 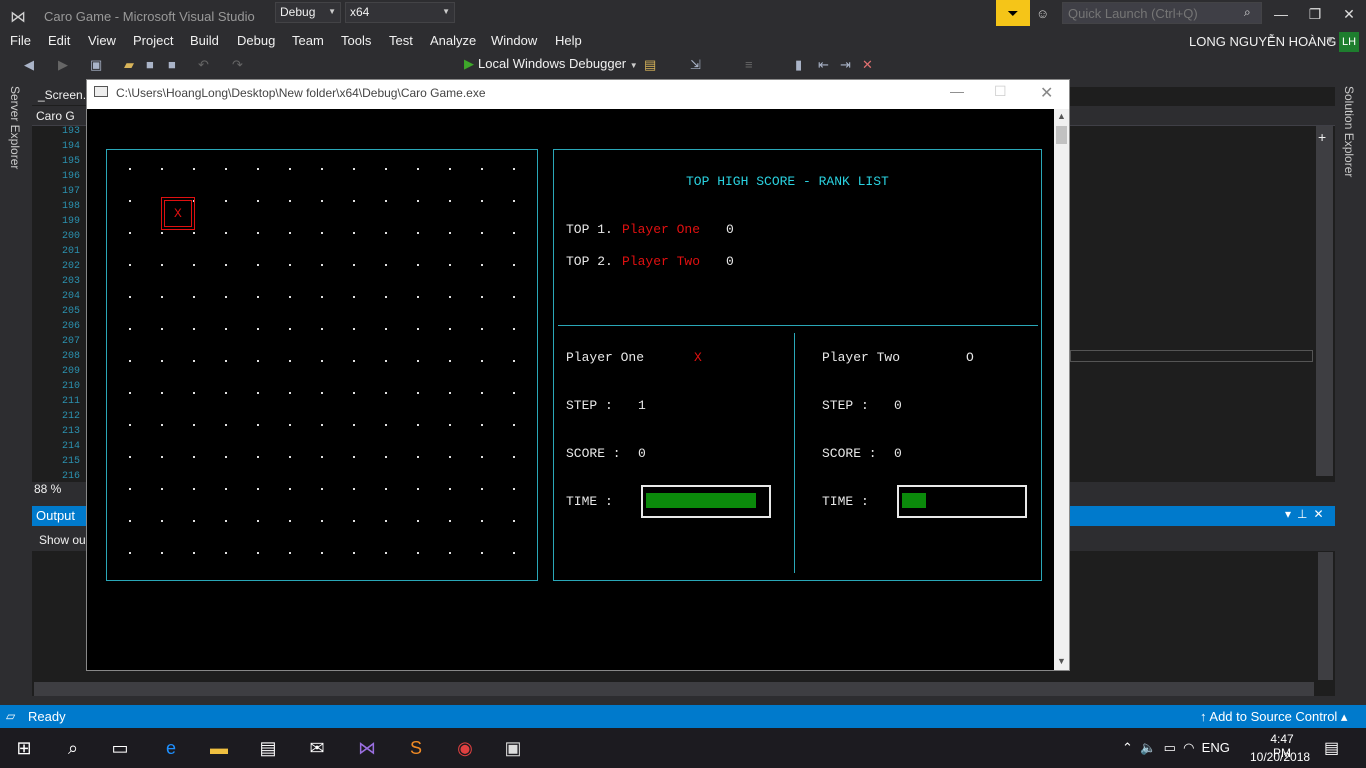 I want to click on process-icon: ▤, so click(x=650, y=65).